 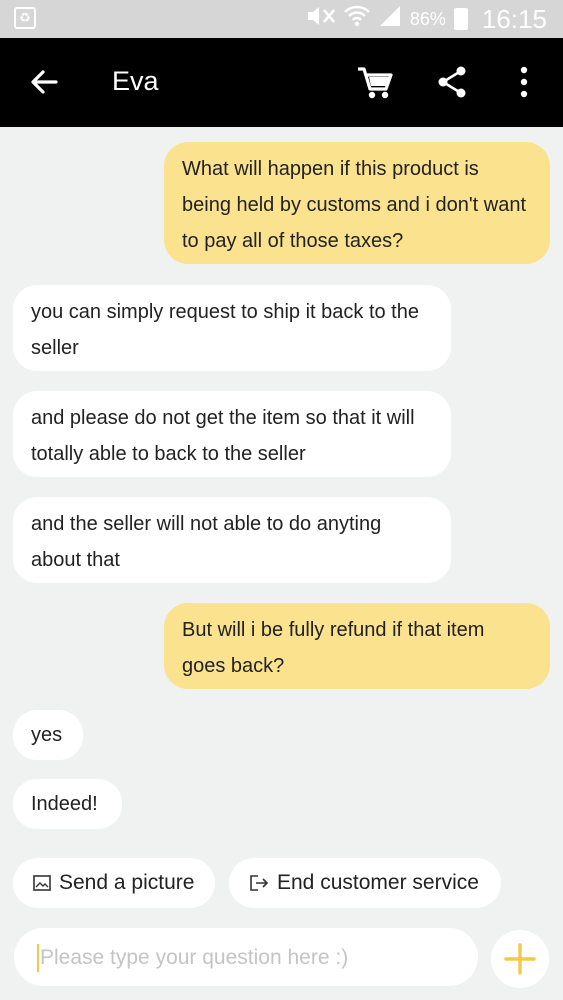 I want to click on cart-icon, so click(x=375, y=83).